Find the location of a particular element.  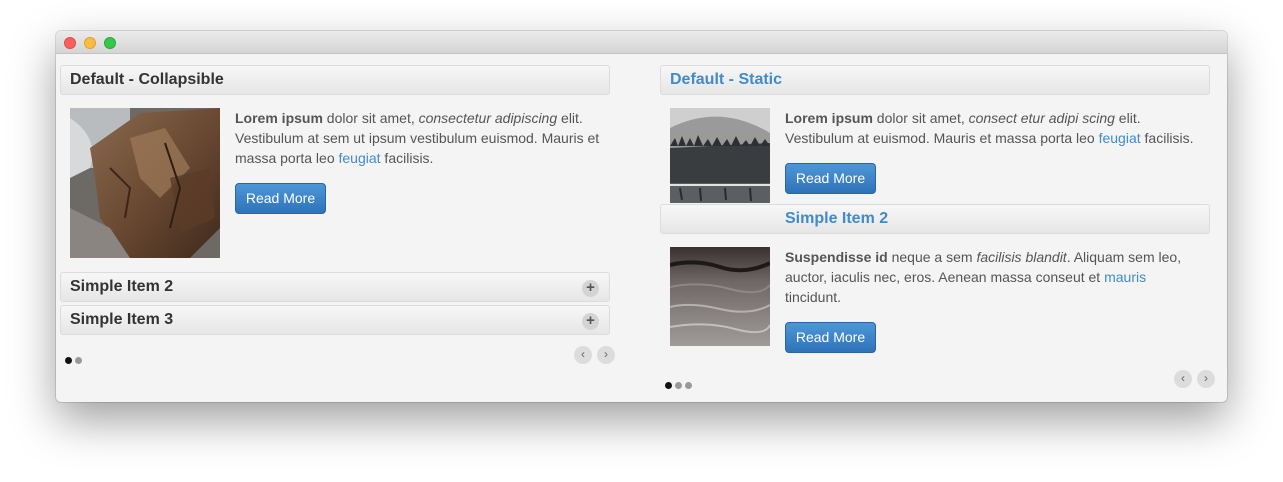

left-panel-title: Default - Collapsible is located at coordinates (147, 79).